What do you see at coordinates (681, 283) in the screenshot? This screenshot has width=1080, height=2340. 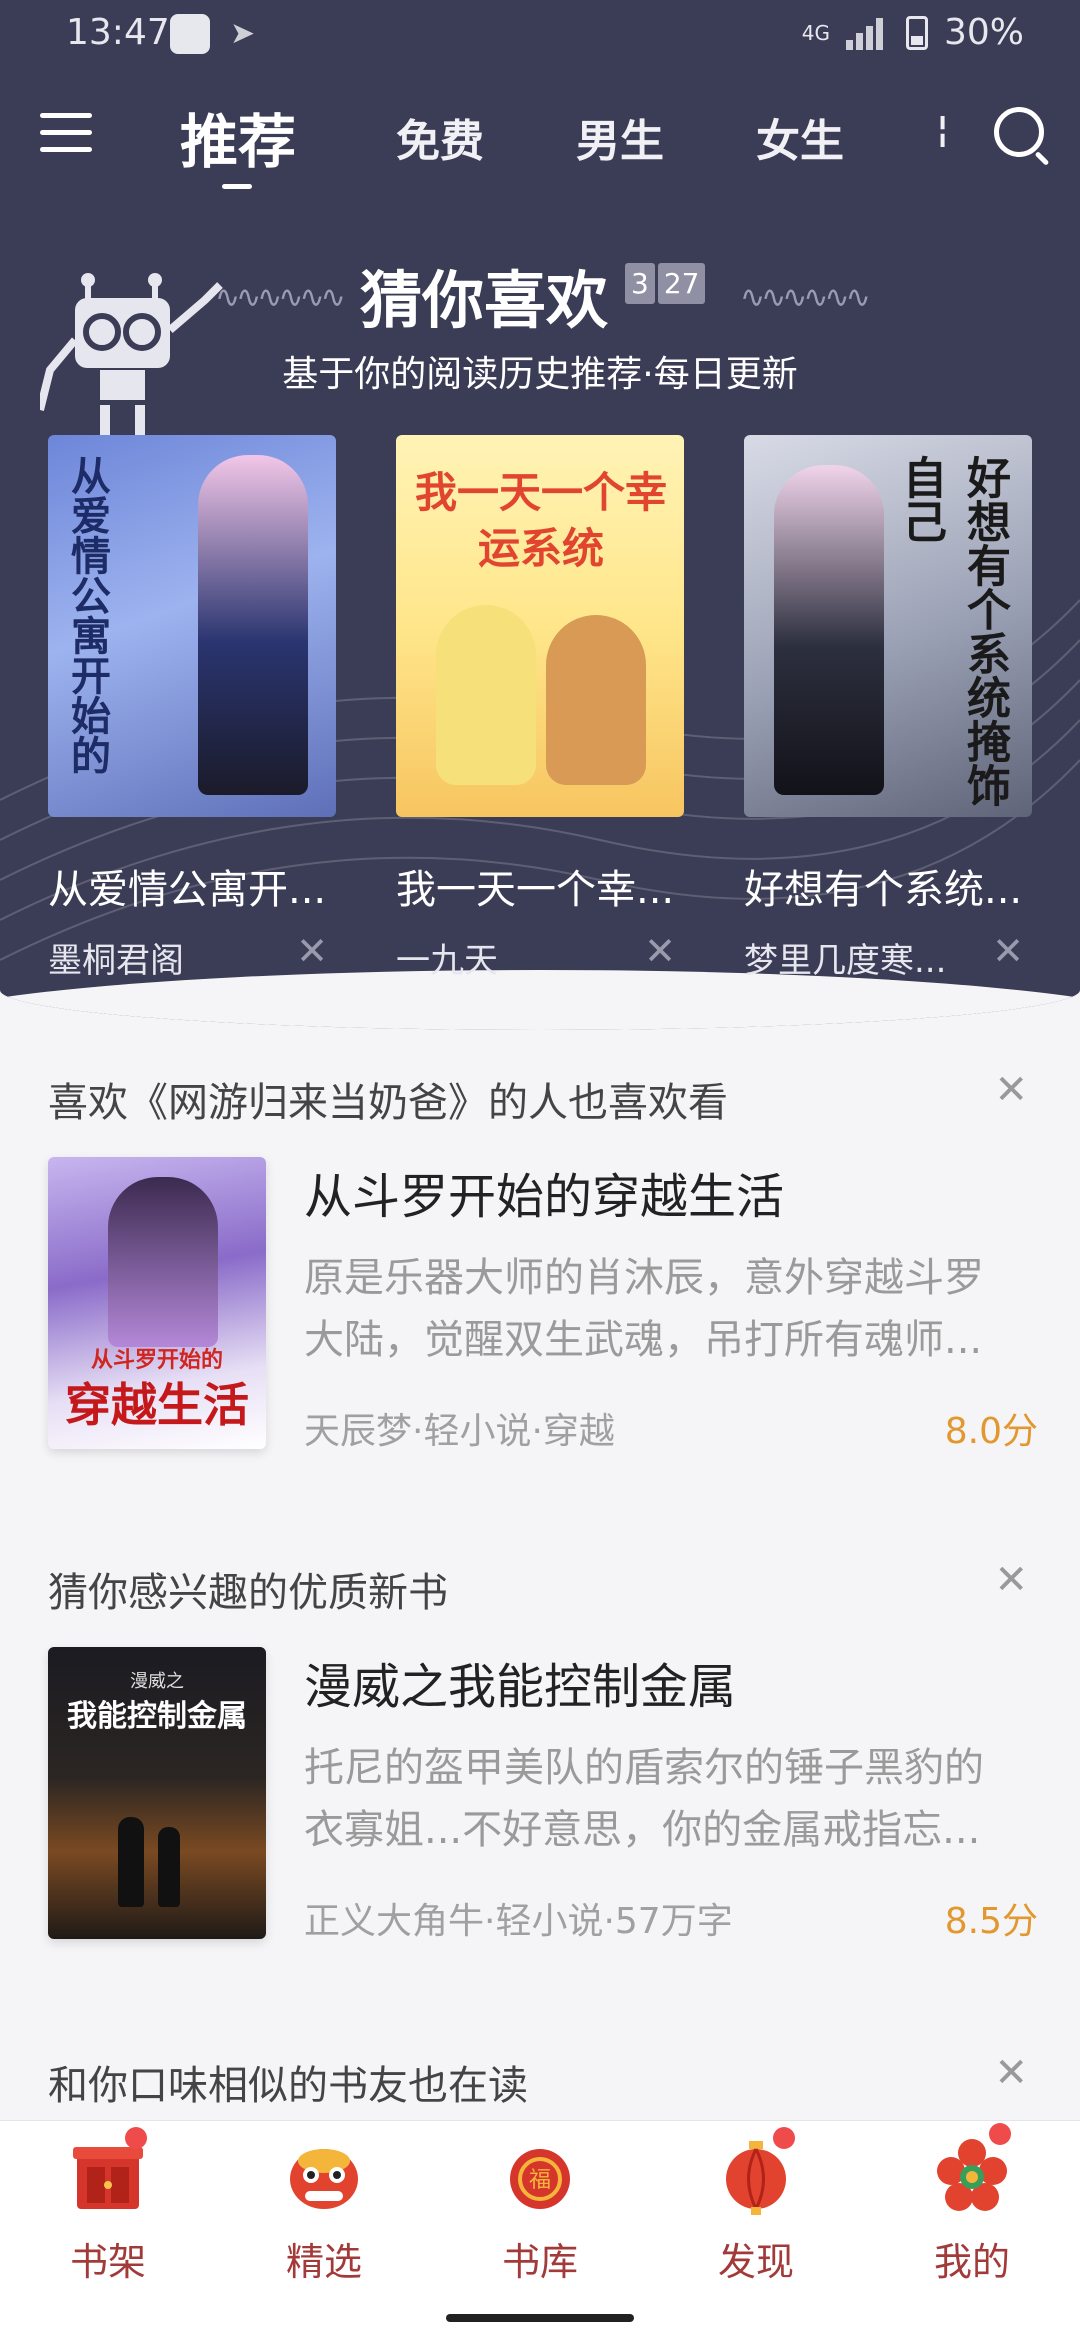 I see `date-day: 27` at bounding box center [681, 283].